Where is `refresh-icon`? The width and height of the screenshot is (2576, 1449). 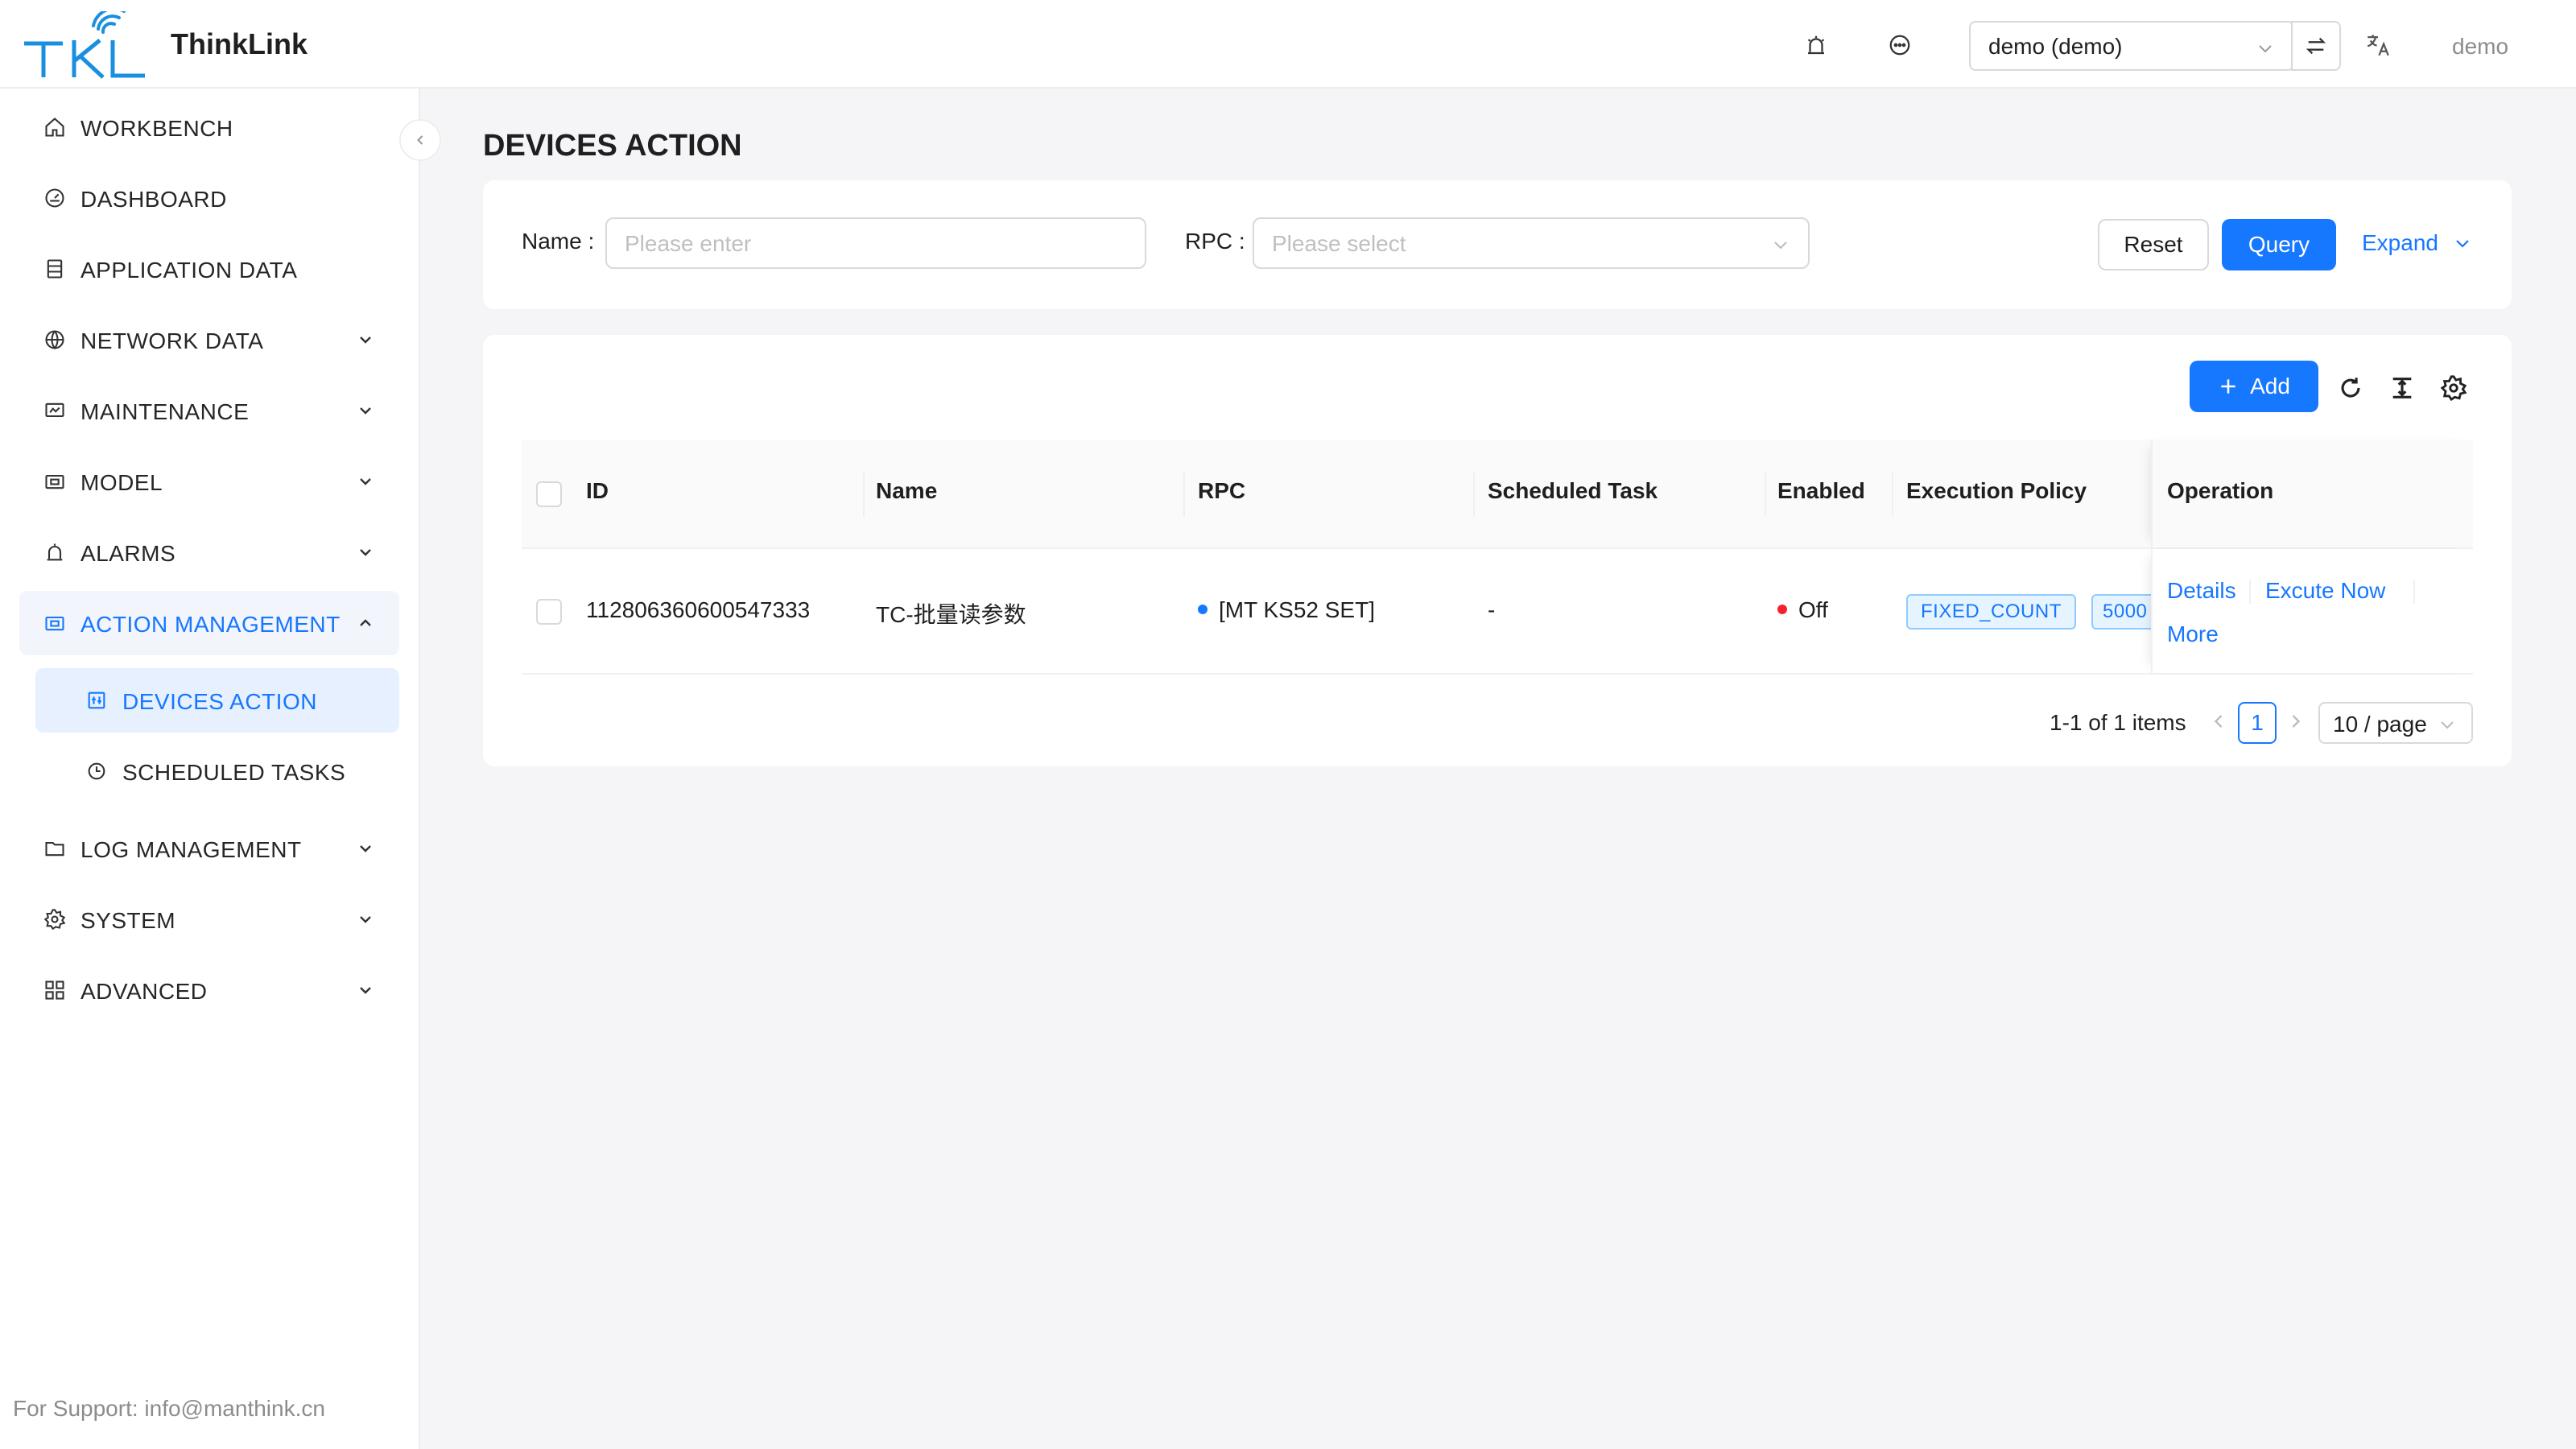
refresh-icon is located at coordinates (2350, 388).